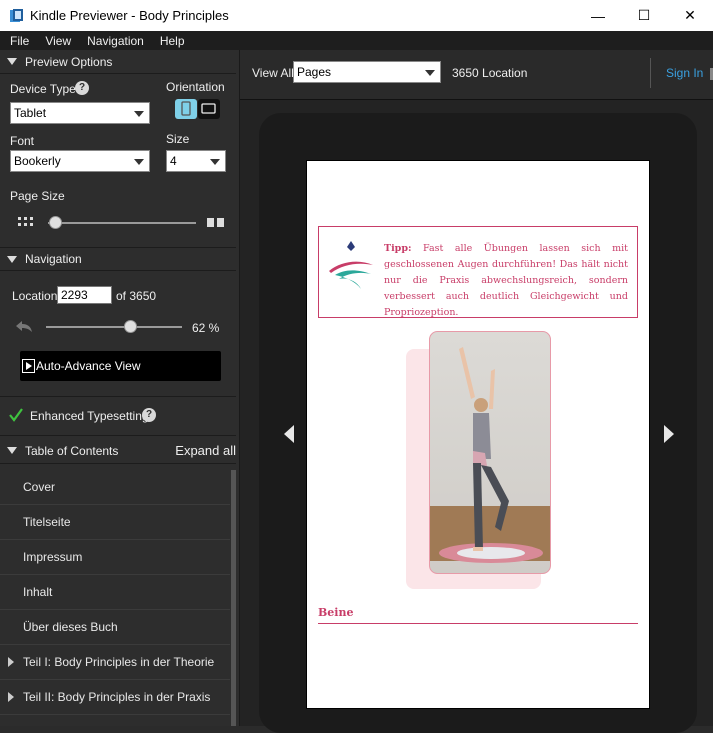 Image resolution: width=713 pixels, height=733 pixels. I want to click on body-principles-logo-icon, so click(351, 265).